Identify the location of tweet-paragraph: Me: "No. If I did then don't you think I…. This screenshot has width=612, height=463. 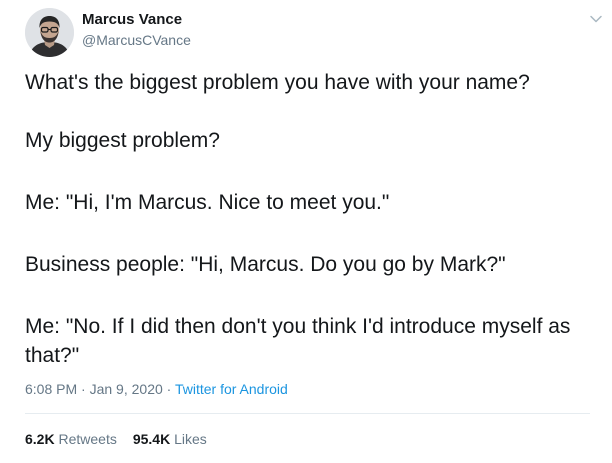
(298, 341).